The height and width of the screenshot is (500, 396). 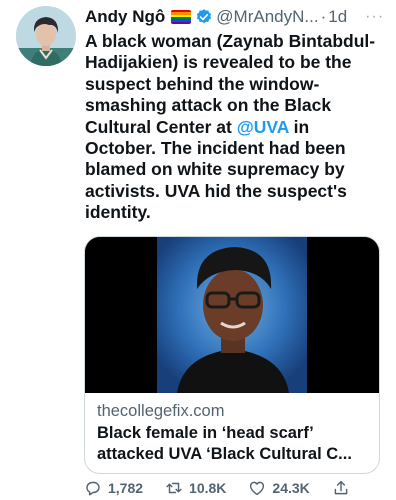 What do you see at coordinates (181, 17) in the screenshot?
I see `rainbow-flag-icon` at bounding box center [181, 17].